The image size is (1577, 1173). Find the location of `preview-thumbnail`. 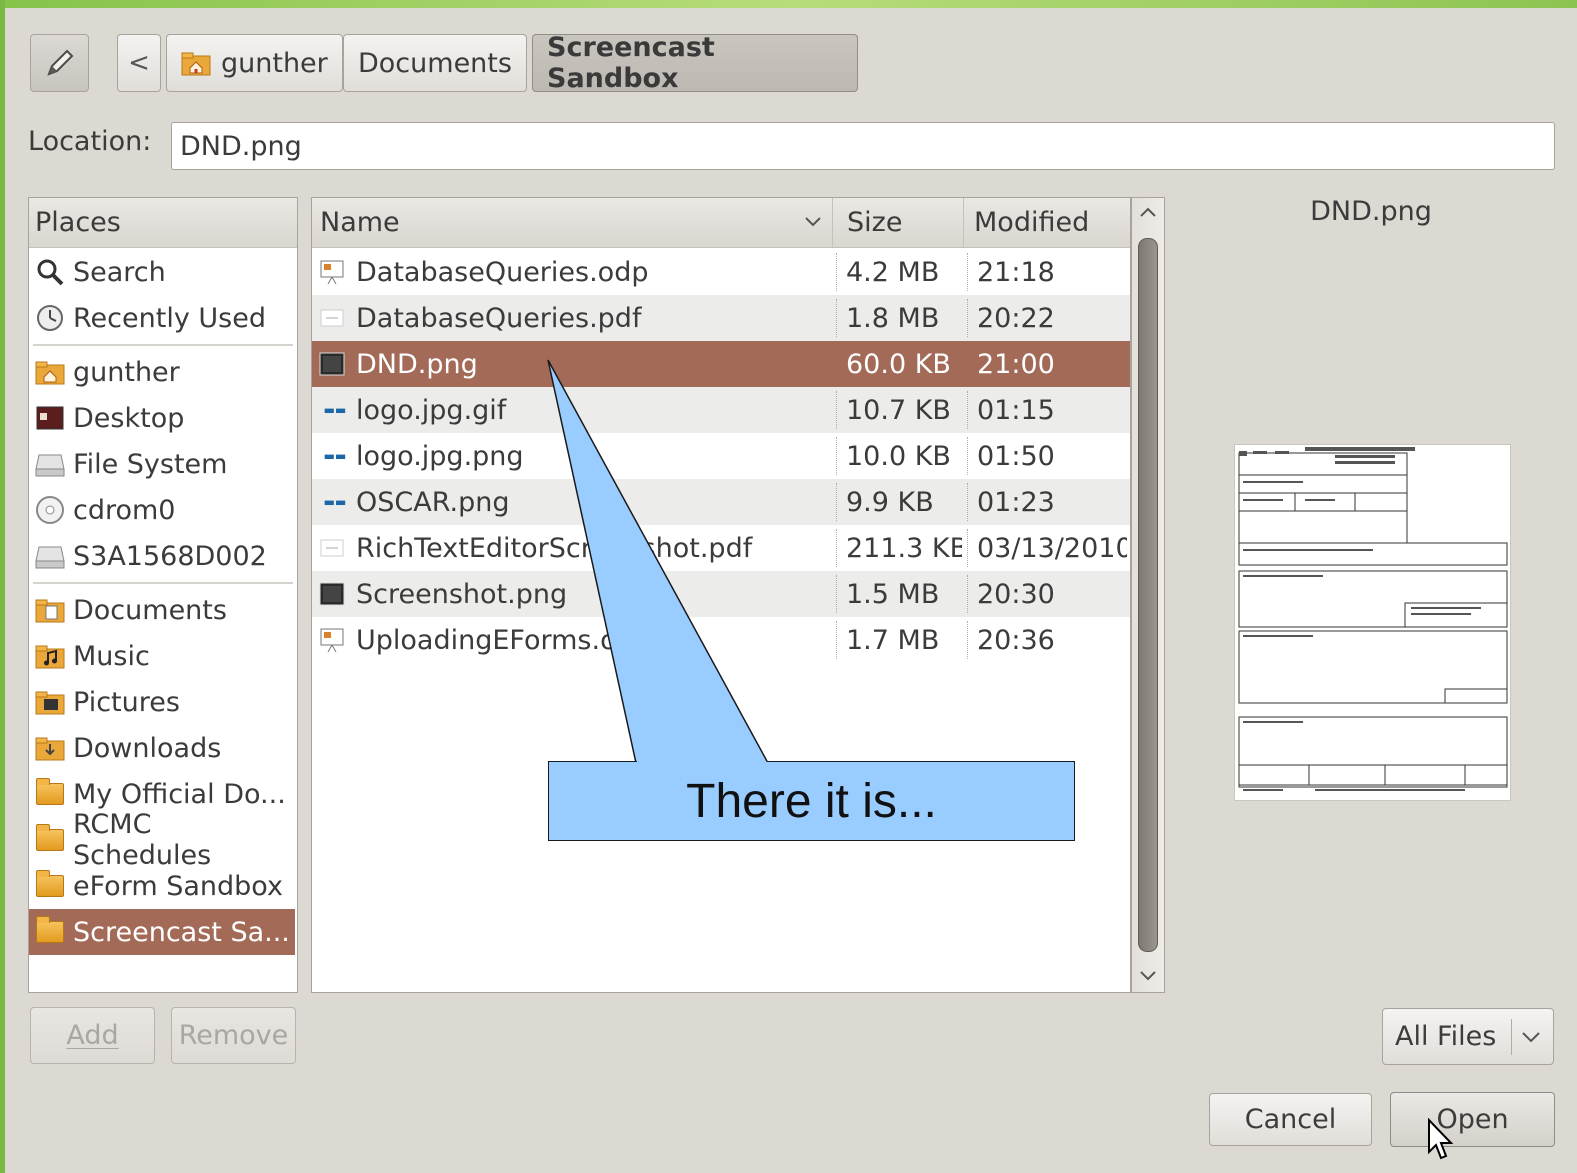

preview-thumbnail is located at coordinates (1372, 622).